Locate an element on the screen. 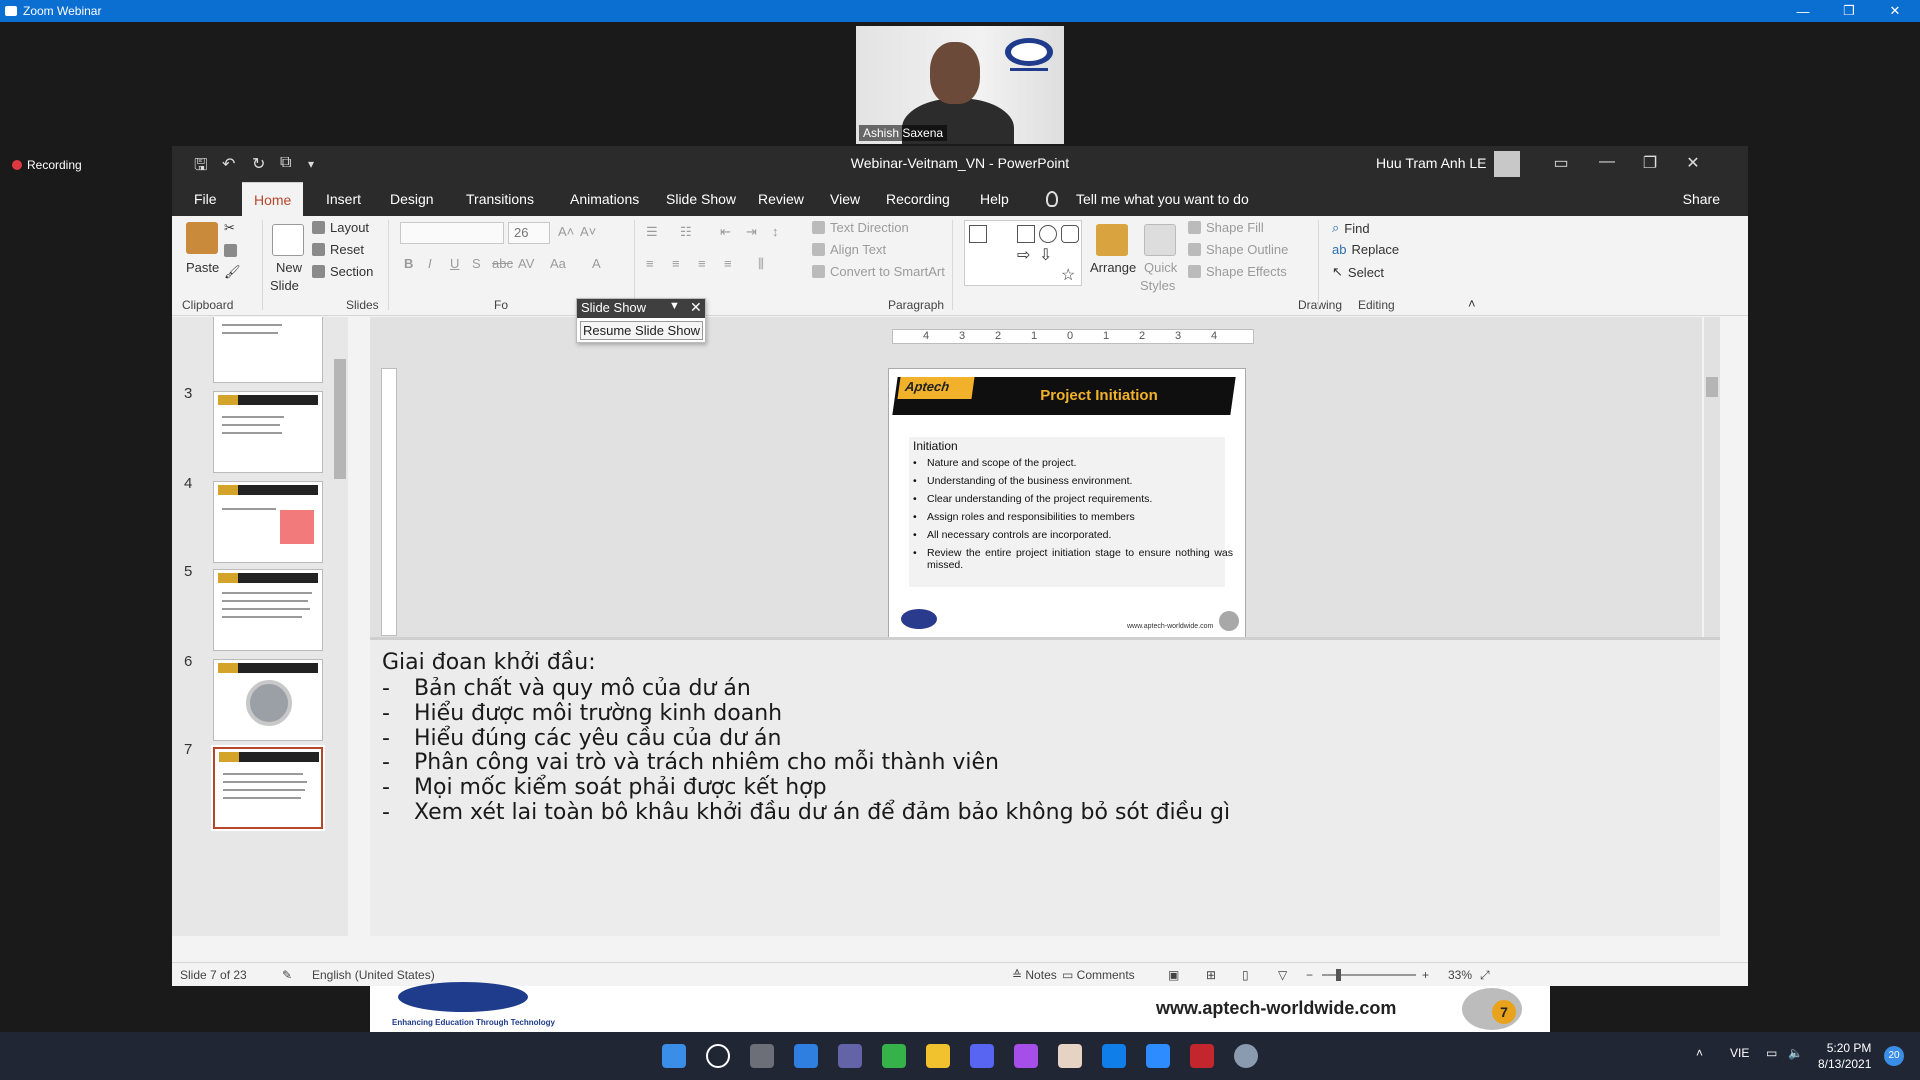 The height and width of the screenshot is (1080, 1920). tab-review: Review is located at coordinates (781, 199).